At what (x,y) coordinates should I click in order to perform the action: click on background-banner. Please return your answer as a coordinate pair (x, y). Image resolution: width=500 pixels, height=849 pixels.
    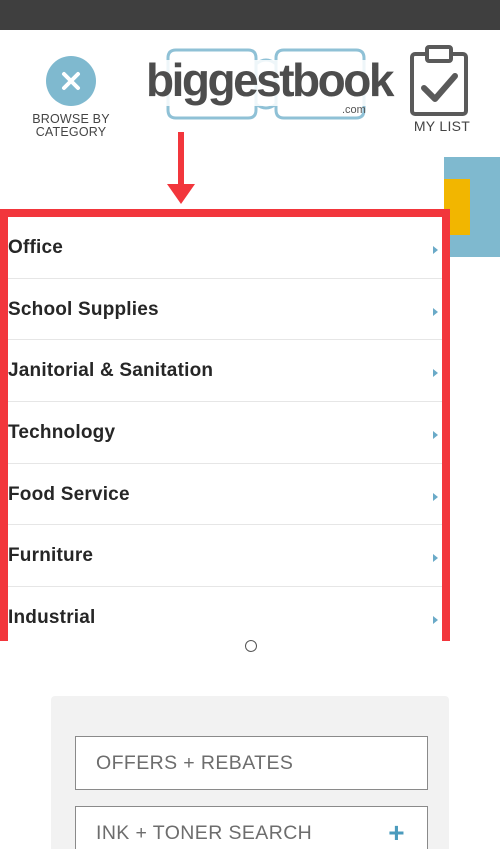
    Looking at the image, I should click on (472, 207).